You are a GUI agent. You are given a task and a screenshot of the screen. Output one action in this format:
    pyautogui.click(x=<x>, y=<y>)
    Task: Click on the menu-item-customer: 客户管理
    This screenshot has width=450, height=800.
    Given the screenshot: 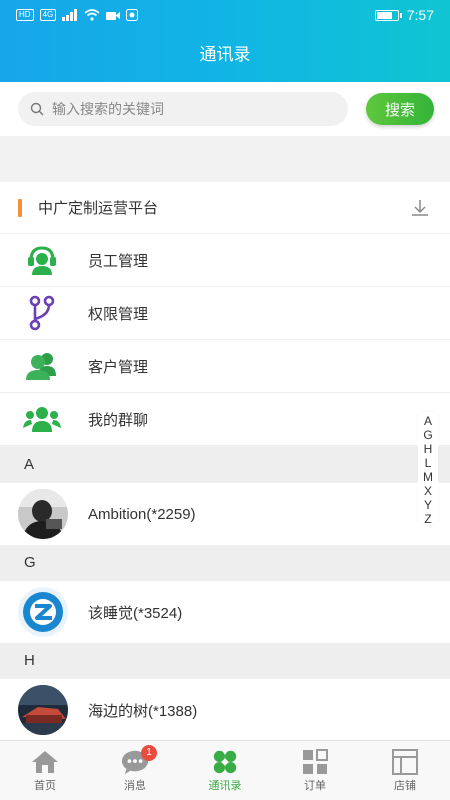 What is the action you would take?
    pyautogui.click(x=225, y=366)
    